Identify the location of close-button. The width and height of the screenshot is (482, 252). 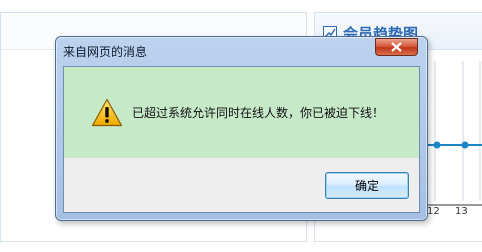
(396, 47).